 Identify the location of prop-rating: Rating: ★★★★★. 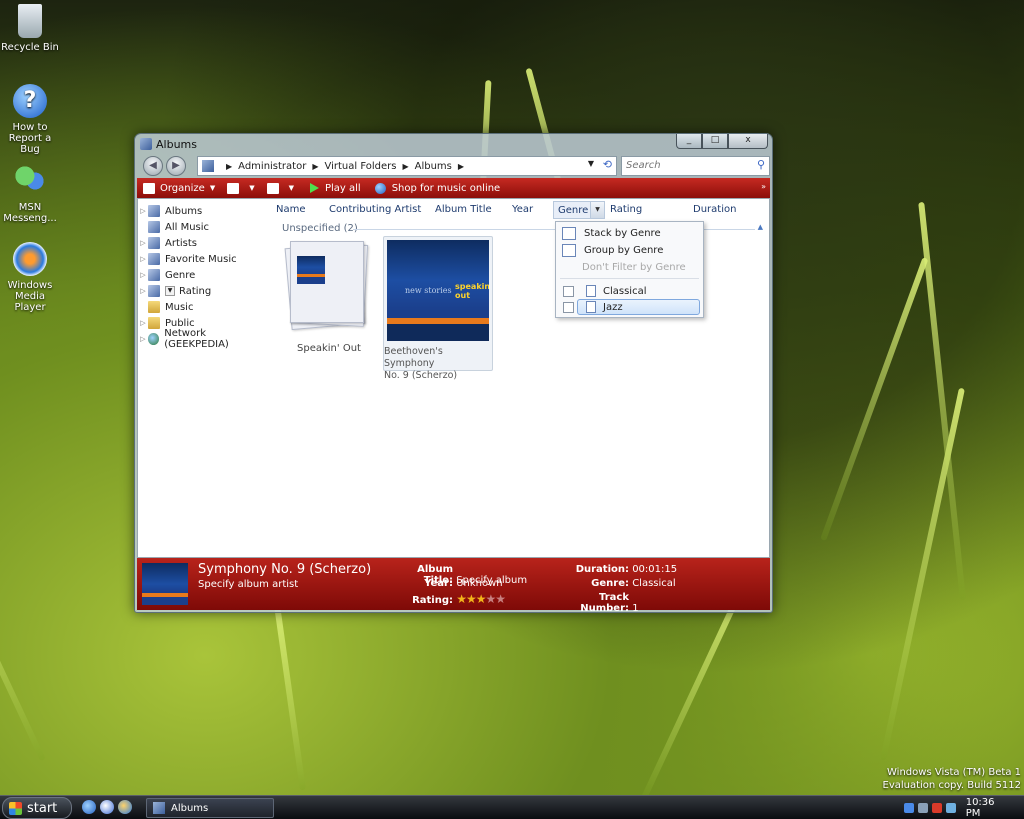
(446, 599).